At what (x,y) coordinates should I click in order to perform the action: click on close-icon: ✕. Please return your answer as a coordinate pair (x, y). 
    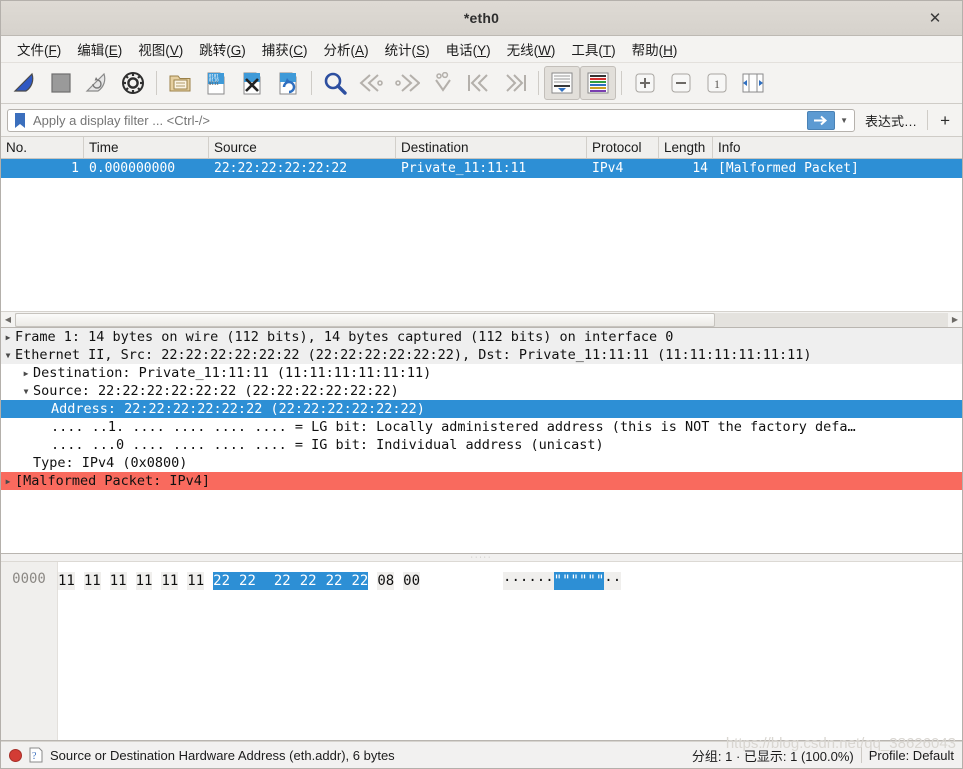
    Looking at the image, I should click on (935, 18).